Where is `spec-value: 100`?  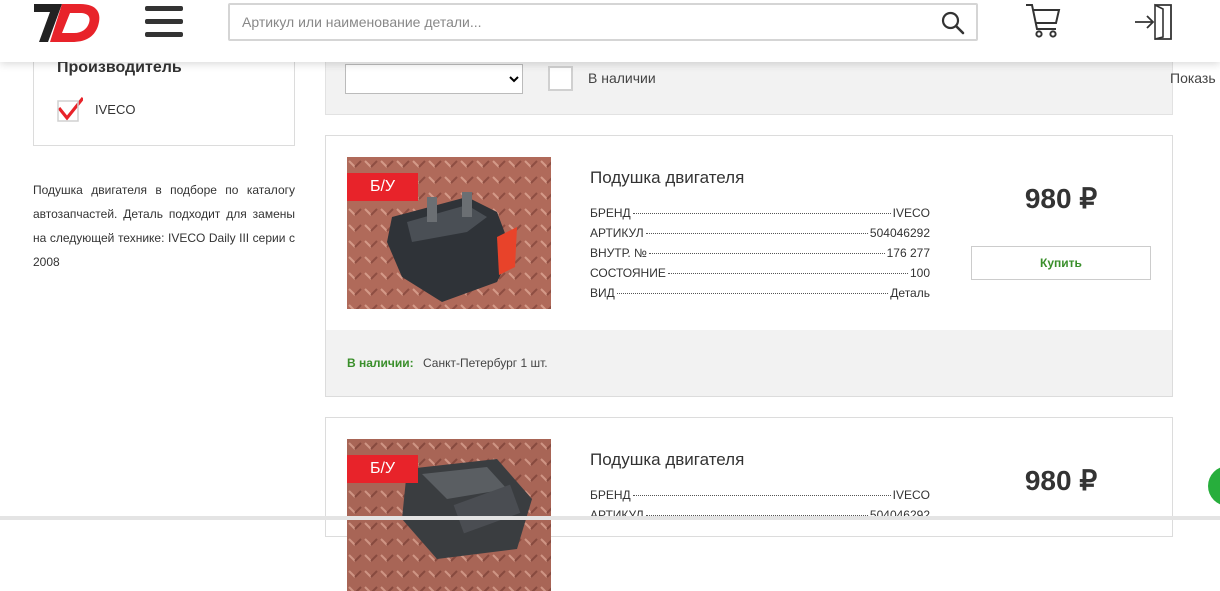 spec-value: 100 is located at coordinates (919, 273).